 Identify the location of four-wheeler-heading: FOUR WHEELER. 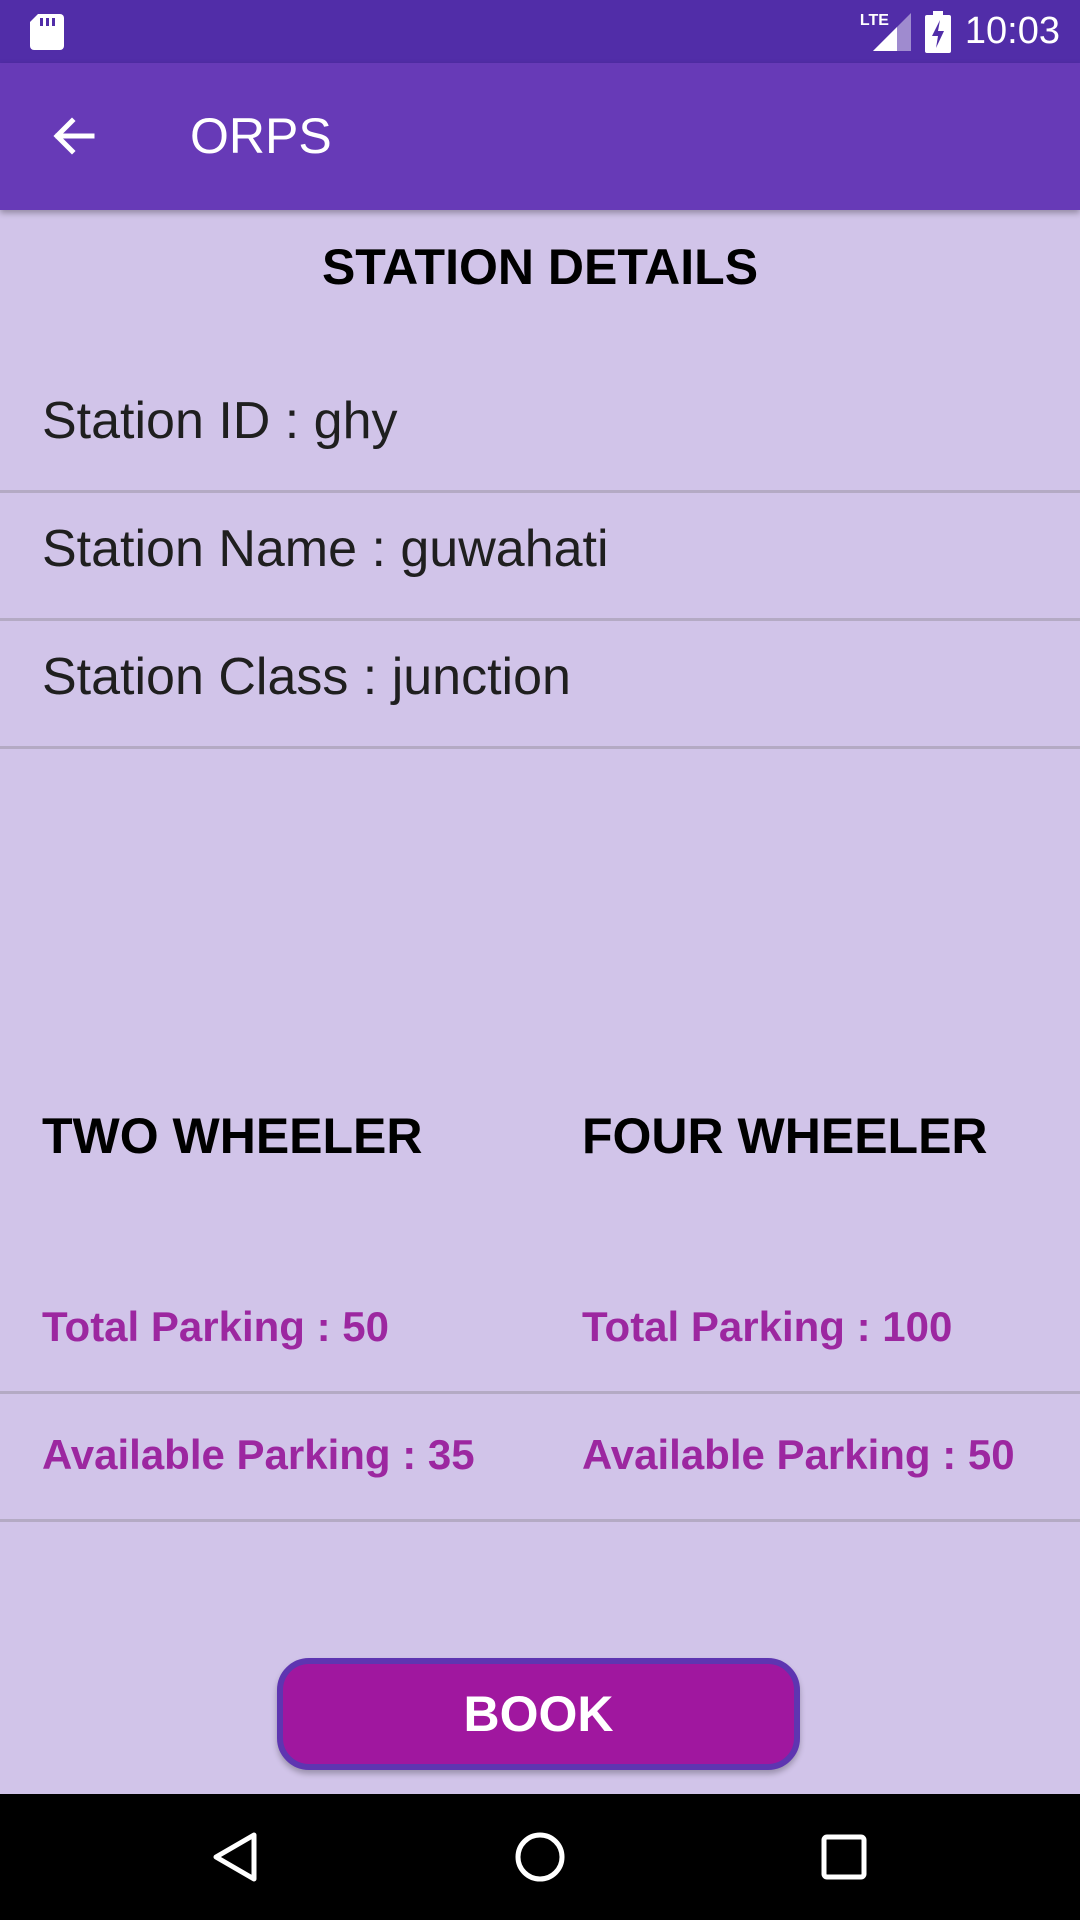
(785, 1136).